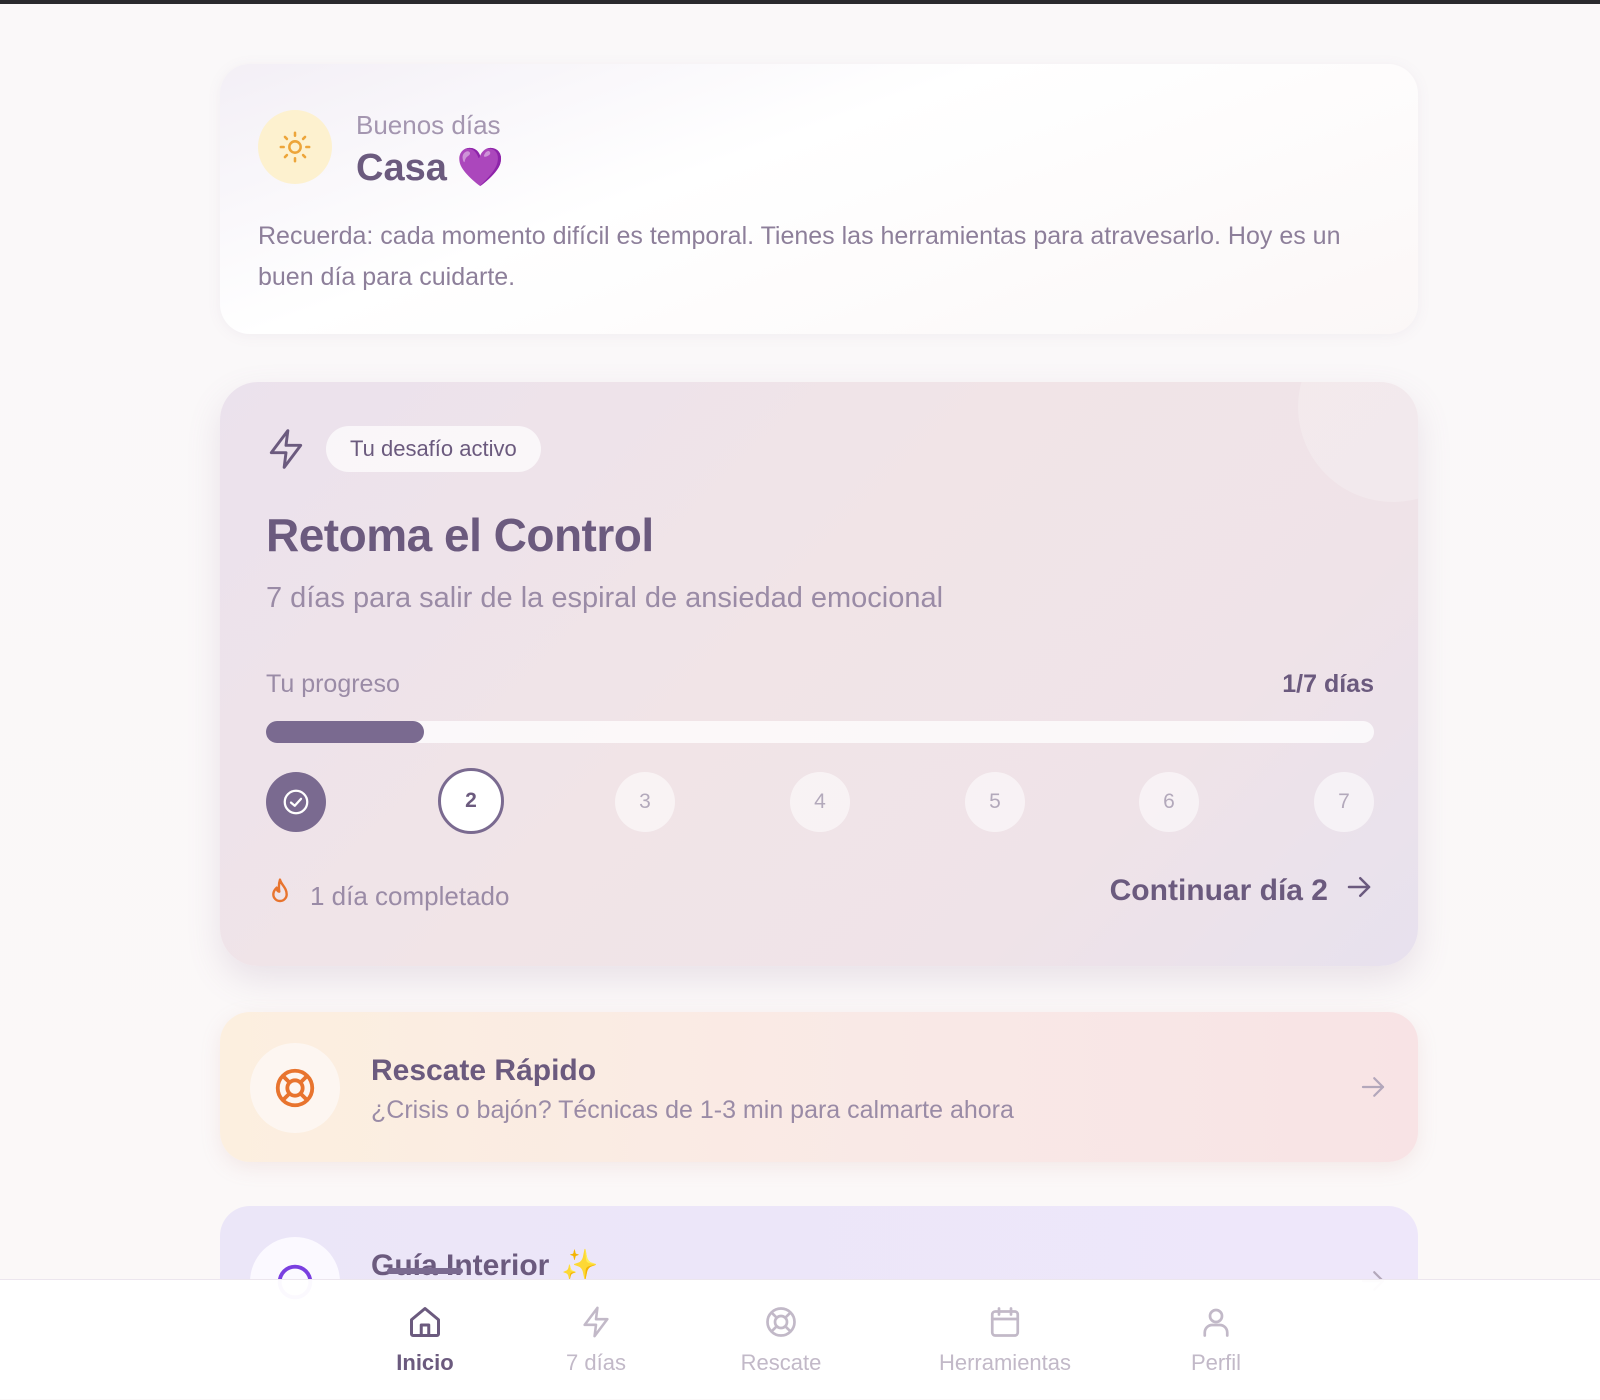 The image size is (1600, 1400). I want to click on day-3: 3, so click(645, 802).